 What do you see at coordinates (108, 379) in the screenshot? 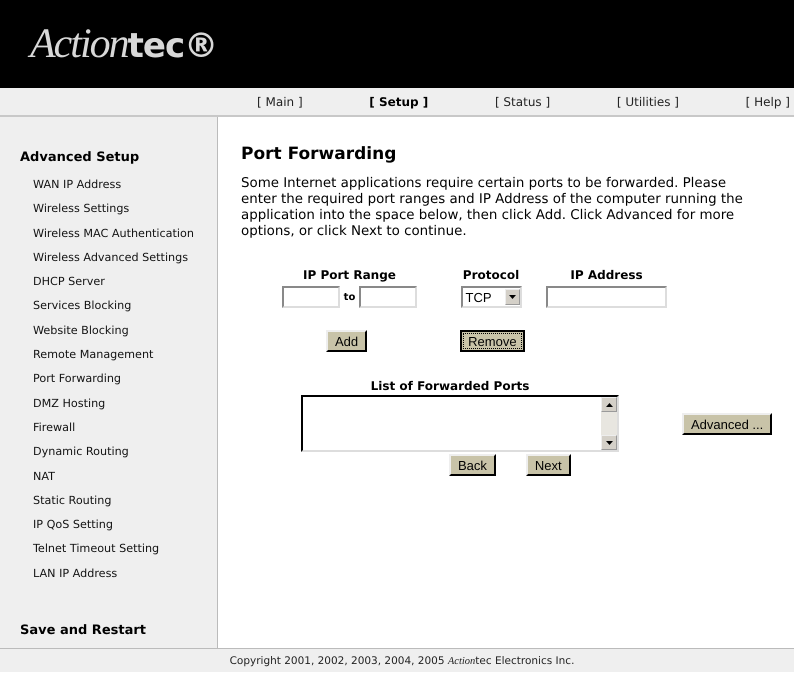
I see `sidebar-link: Port Forwarding` at bounding box center [108, 379].